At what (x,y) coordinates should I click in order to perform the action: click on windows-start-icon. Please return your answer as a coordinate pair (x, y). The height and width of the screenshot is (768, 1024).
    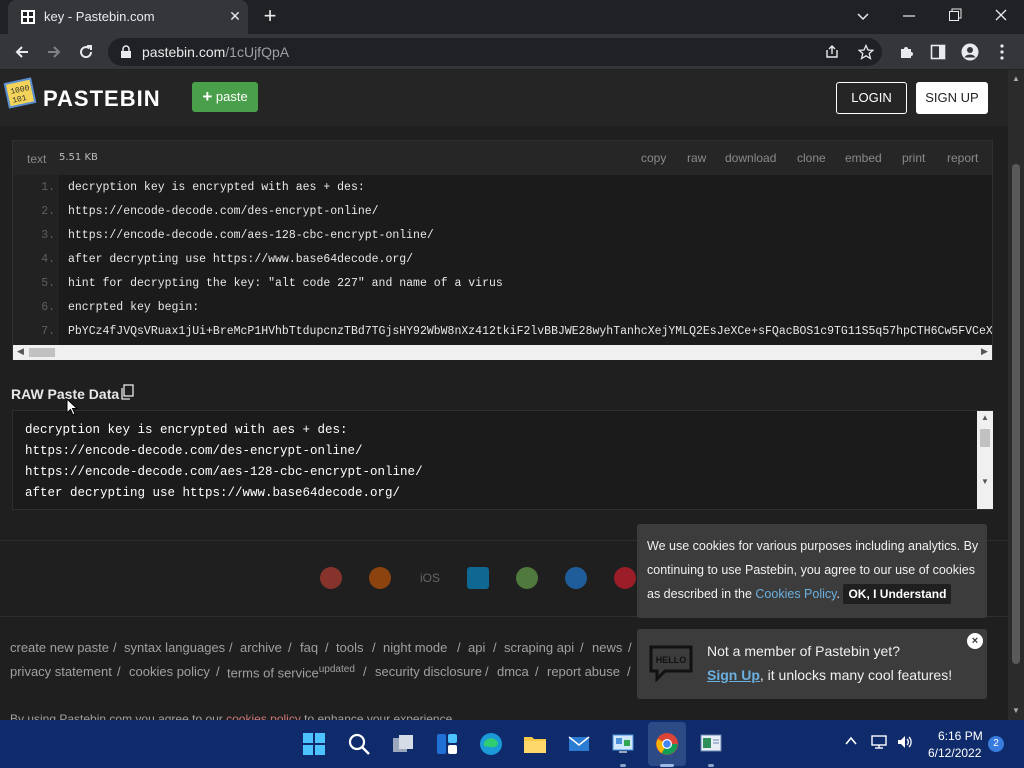
    Looking at the image, I should click on (314, 744).